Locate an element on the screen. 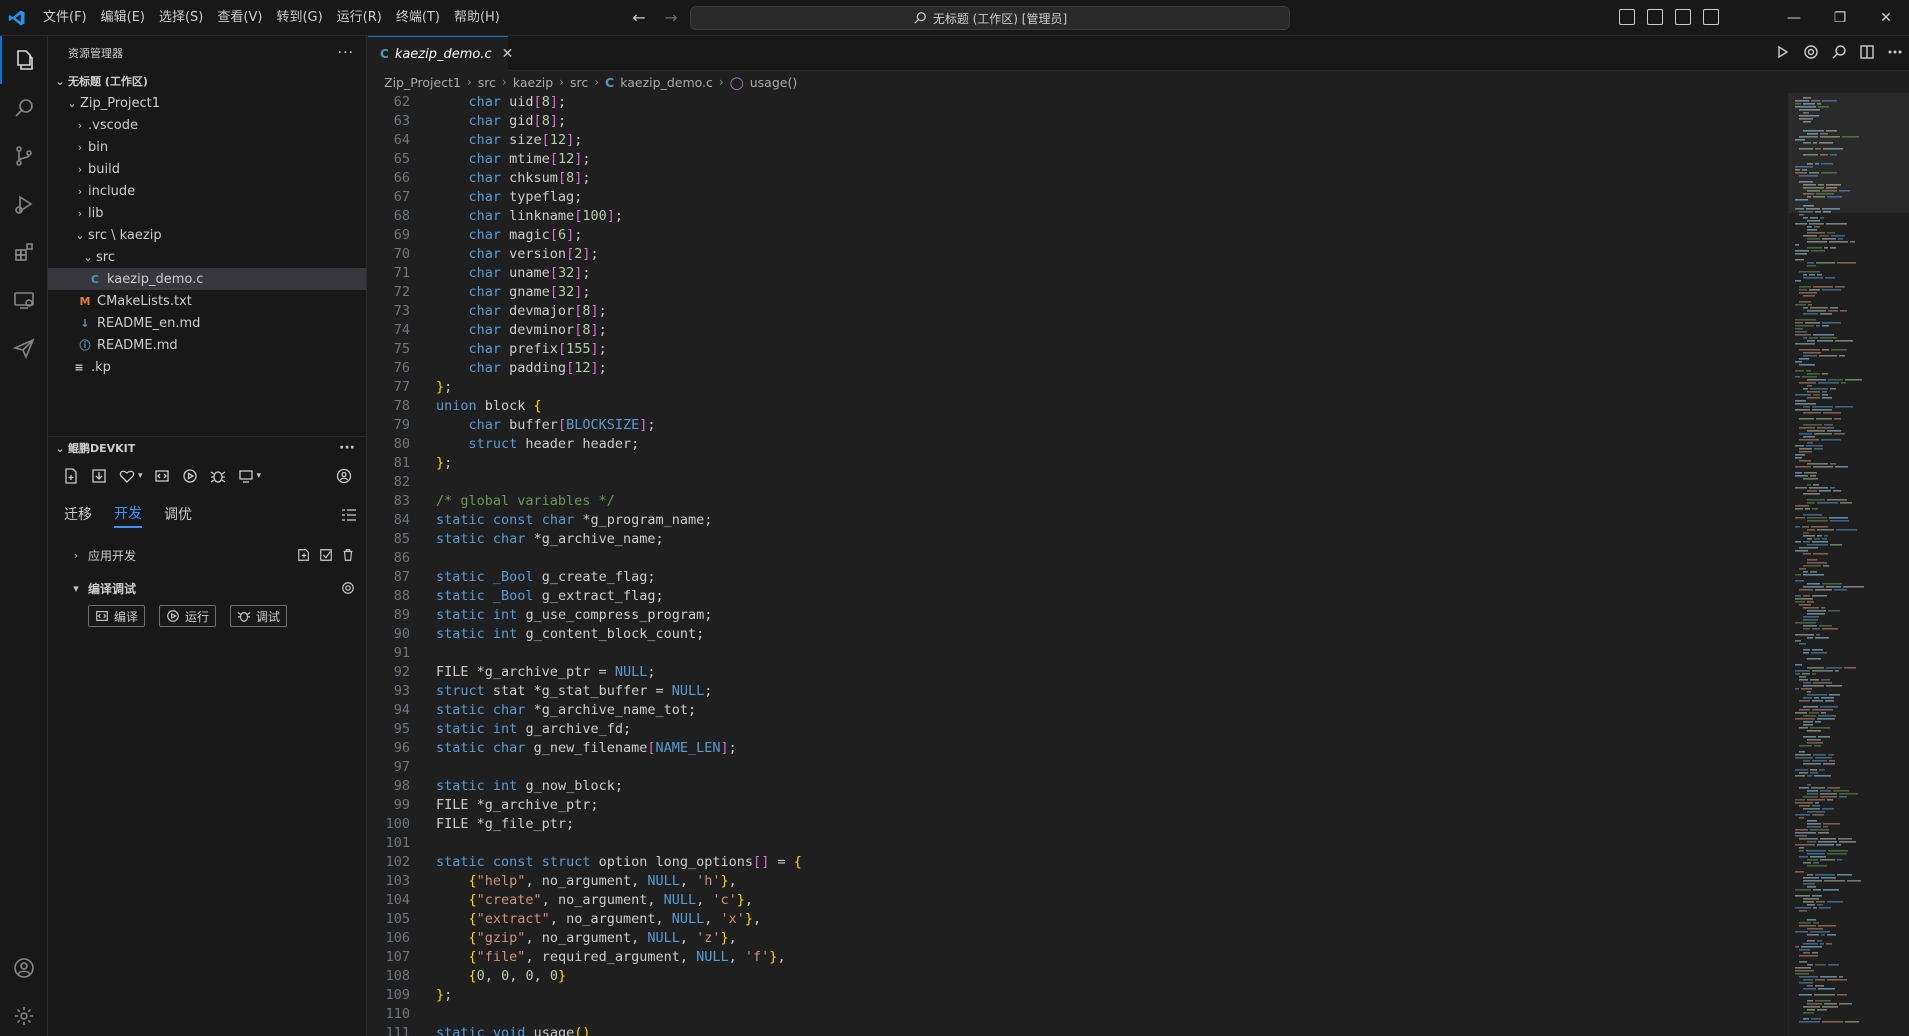 The height and width of the screenshot is (1036, 1909). run-debug-icon is located at coordinates (24, 204).